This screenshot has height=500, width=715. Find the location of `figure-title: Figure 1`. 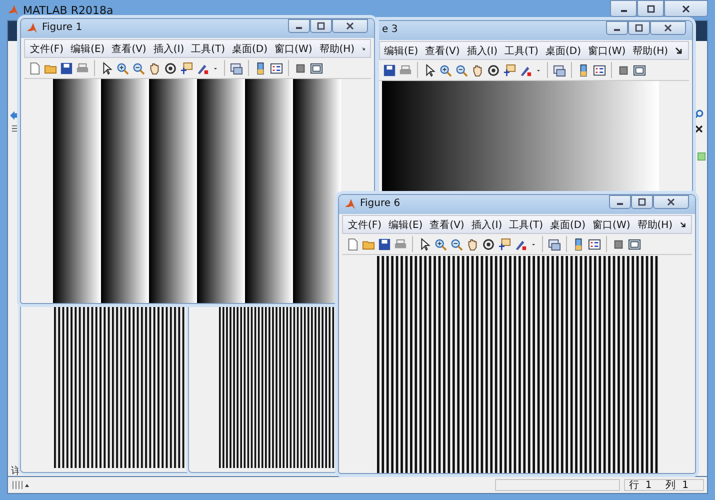

figure-title: Figure 1 is located at coordinates (62, 28).